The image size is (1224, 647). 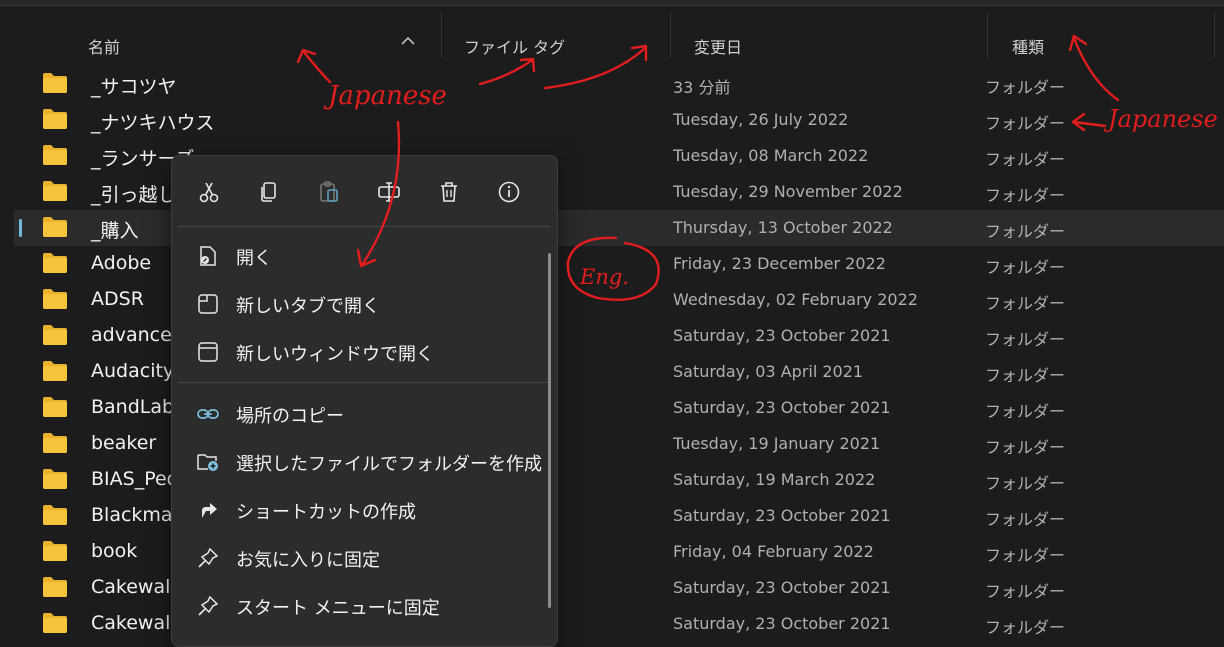 I want to click on menu-item-label: 新しいタブで開く, so click(x=308, y=306).